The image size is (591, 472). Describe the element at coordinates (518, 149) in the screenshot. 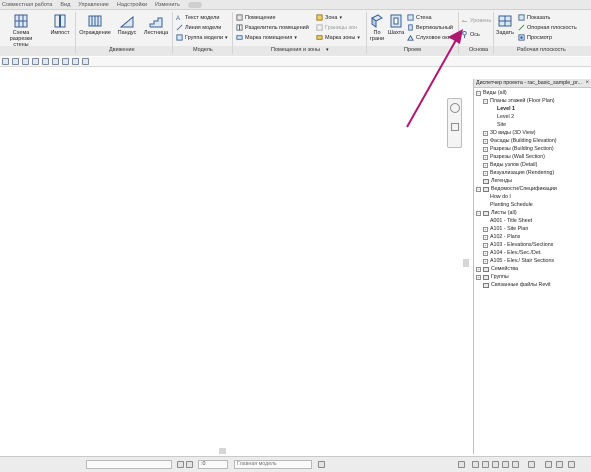

I see `tree-item: + Разрезы (Building Section)` at that location.